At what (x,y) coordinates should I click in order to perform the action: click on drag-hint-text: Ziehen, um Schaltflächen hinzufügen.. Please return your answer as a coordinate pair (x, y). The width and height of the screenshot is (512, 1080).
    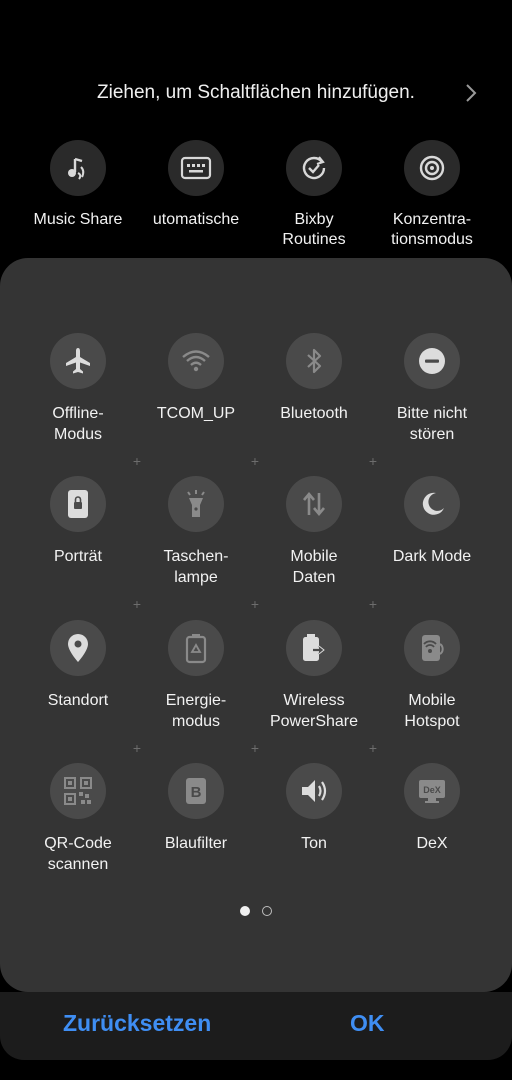
    Looking at the image, I should click on (256, 92).